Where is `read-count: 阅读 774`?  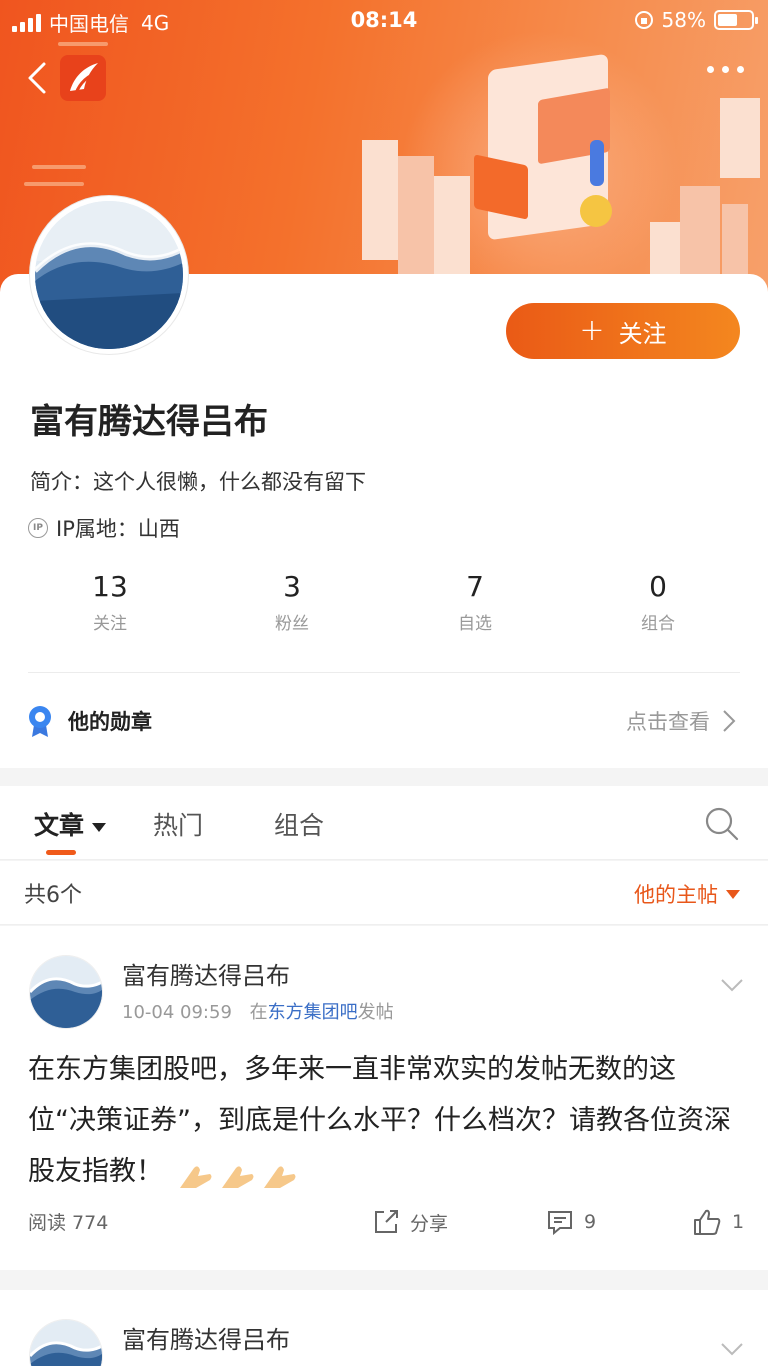
read-count: 阅读 774 is located at coordinates (68, 1221).